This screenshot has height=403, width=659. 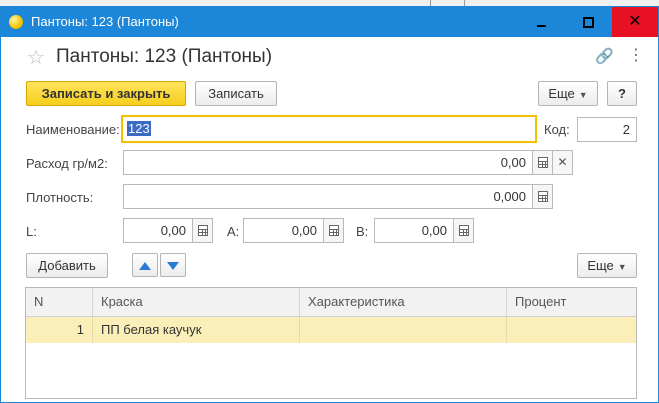 I want to click on a-calculator-button, so click(x=334, y=230).